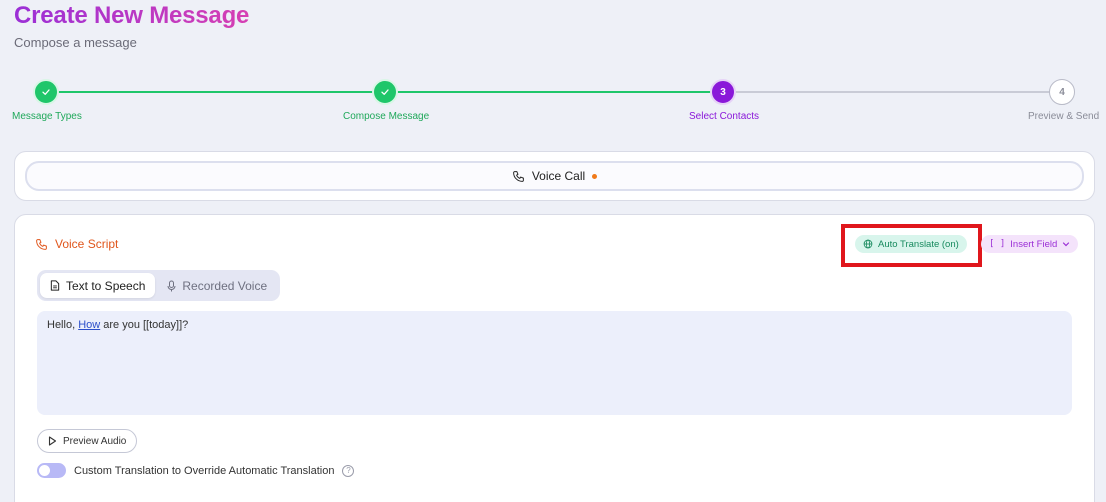  What do you see at coordinates (89, 325) in the screenshot?
I see `script-text-underlined: How` at bounding box center [89, 325].